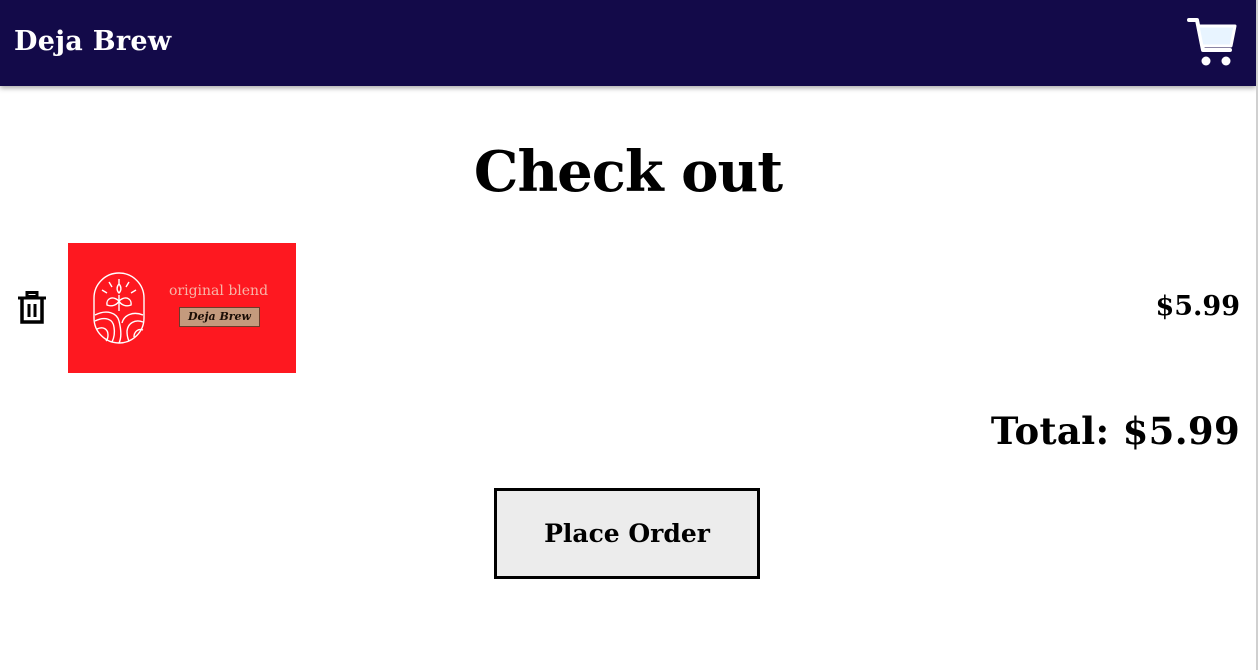 The image size is (1258, 670). I want to click on product-image: original blend Deja Brew, so click(182, 308).